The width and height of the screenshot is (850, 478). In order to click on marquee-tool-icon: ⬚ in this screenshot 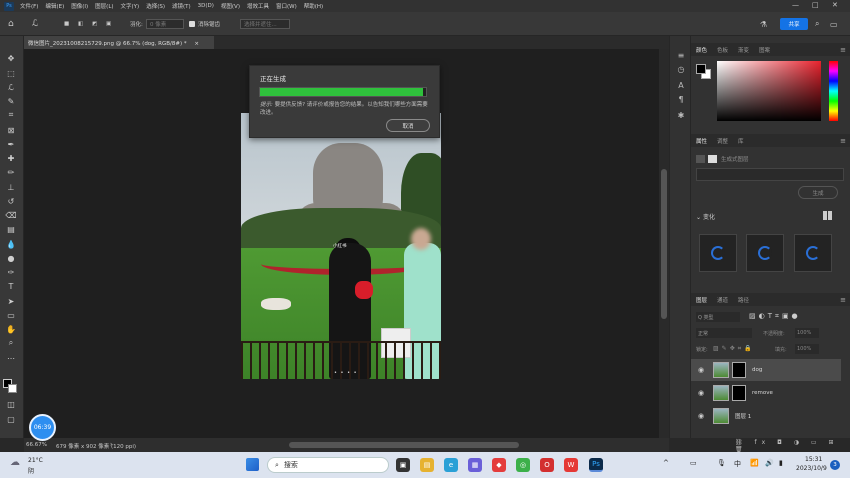, I will do `click(11, 73)`.